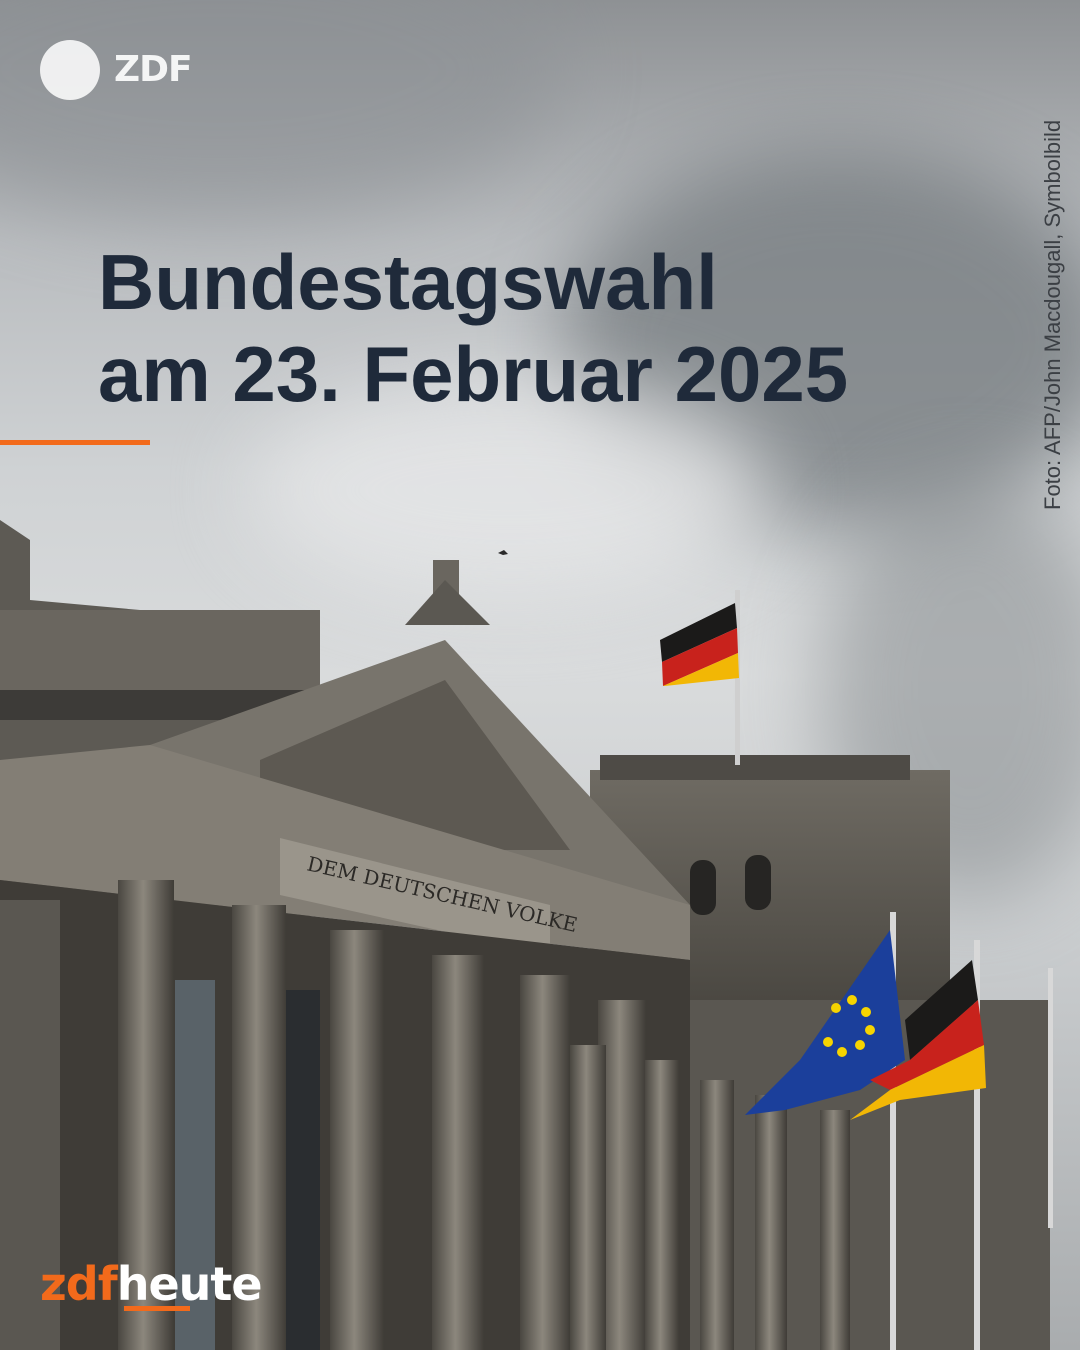 The image size is (1080, 1350). I want to click on headline: Bundestagswahl am 23. Februar 2025, so click(528, 328).